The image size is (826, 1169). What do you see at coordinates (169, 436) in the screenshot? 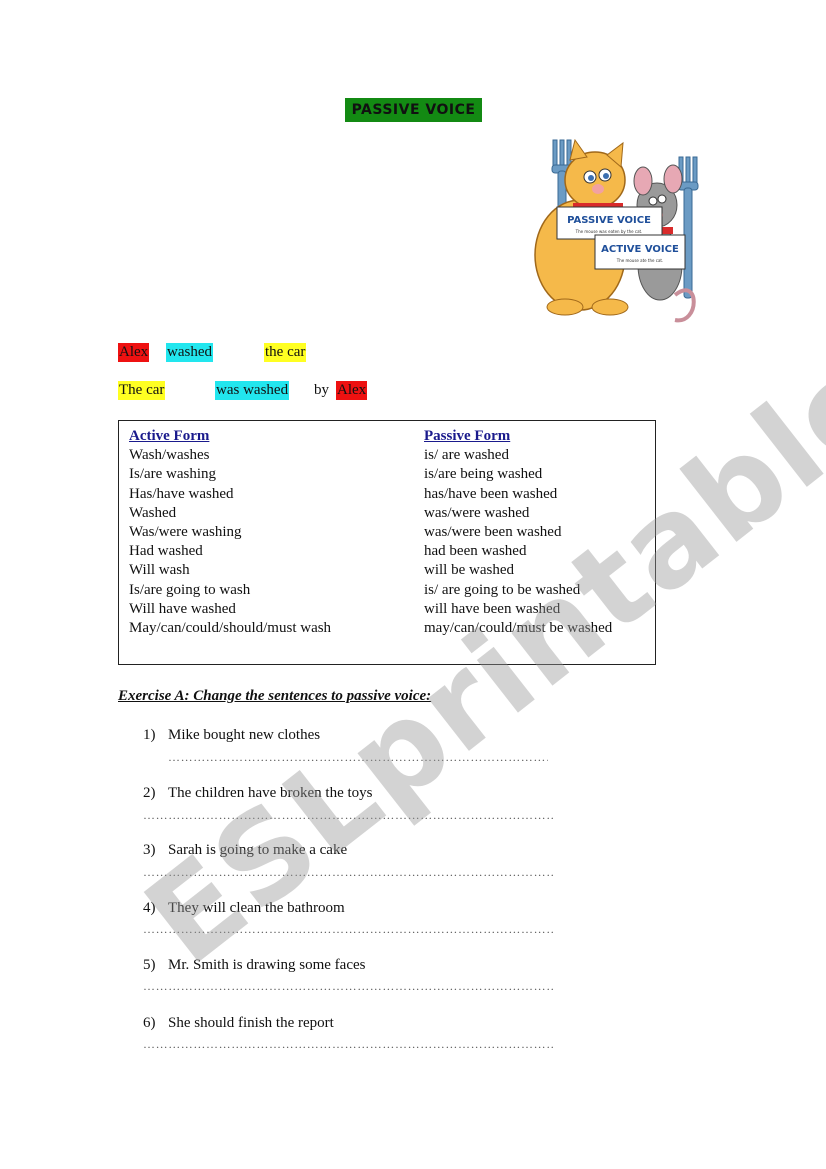
I see `active-form-header: Active Form` at bounding box center [169, 436].